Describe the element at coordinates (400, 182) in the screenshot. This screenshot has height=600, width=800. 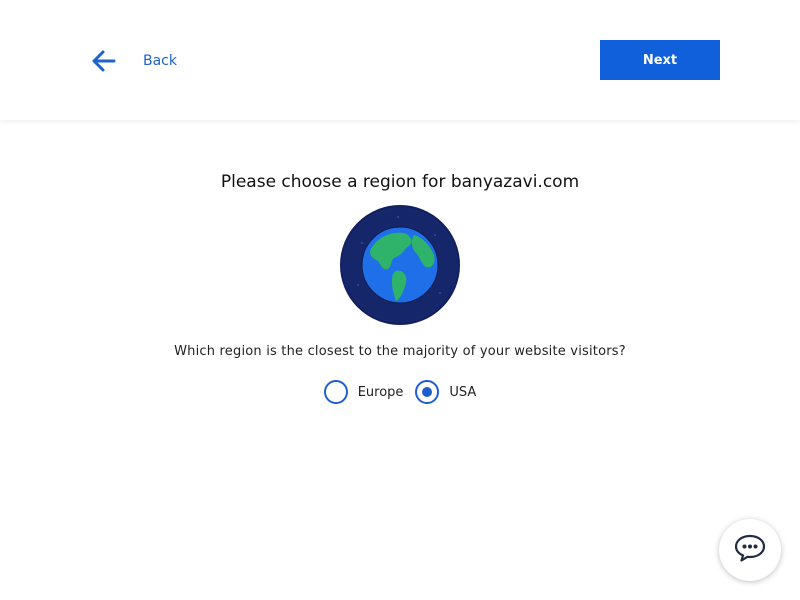
I see `page-title: Please choose a region for banyazavi.com` at that location.